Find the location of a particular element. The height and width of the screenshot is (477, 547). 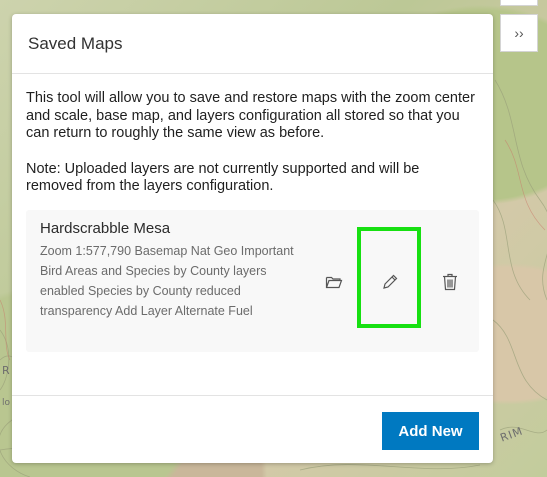

expand-panel-button: ›› is located at coordinates (519, 33).